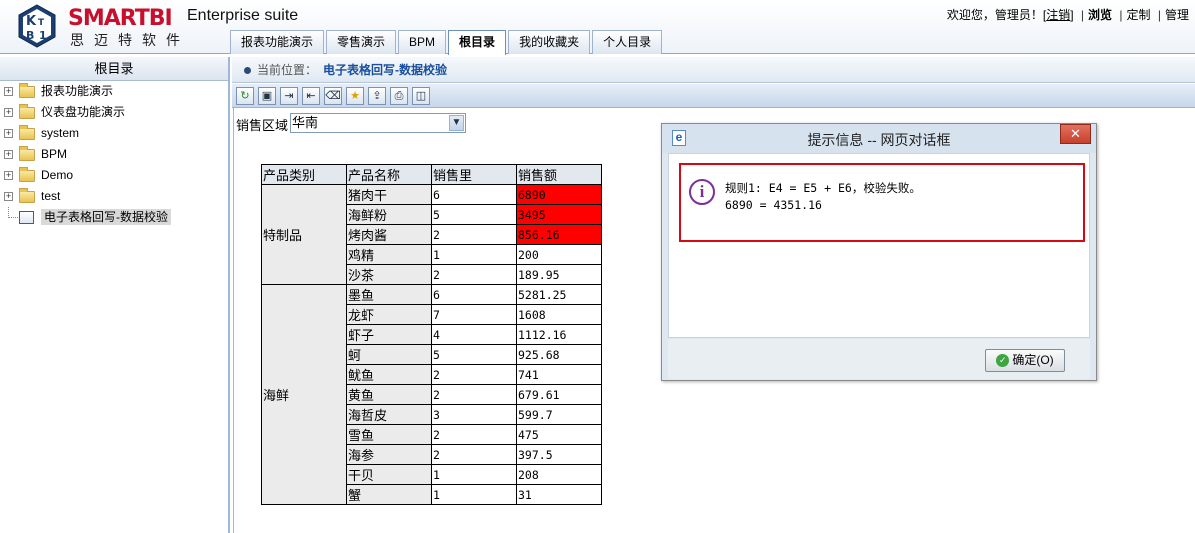  Describe the element at coordinates (559, 434) in the screenshot. I see `amount-cell: 475` at that location.